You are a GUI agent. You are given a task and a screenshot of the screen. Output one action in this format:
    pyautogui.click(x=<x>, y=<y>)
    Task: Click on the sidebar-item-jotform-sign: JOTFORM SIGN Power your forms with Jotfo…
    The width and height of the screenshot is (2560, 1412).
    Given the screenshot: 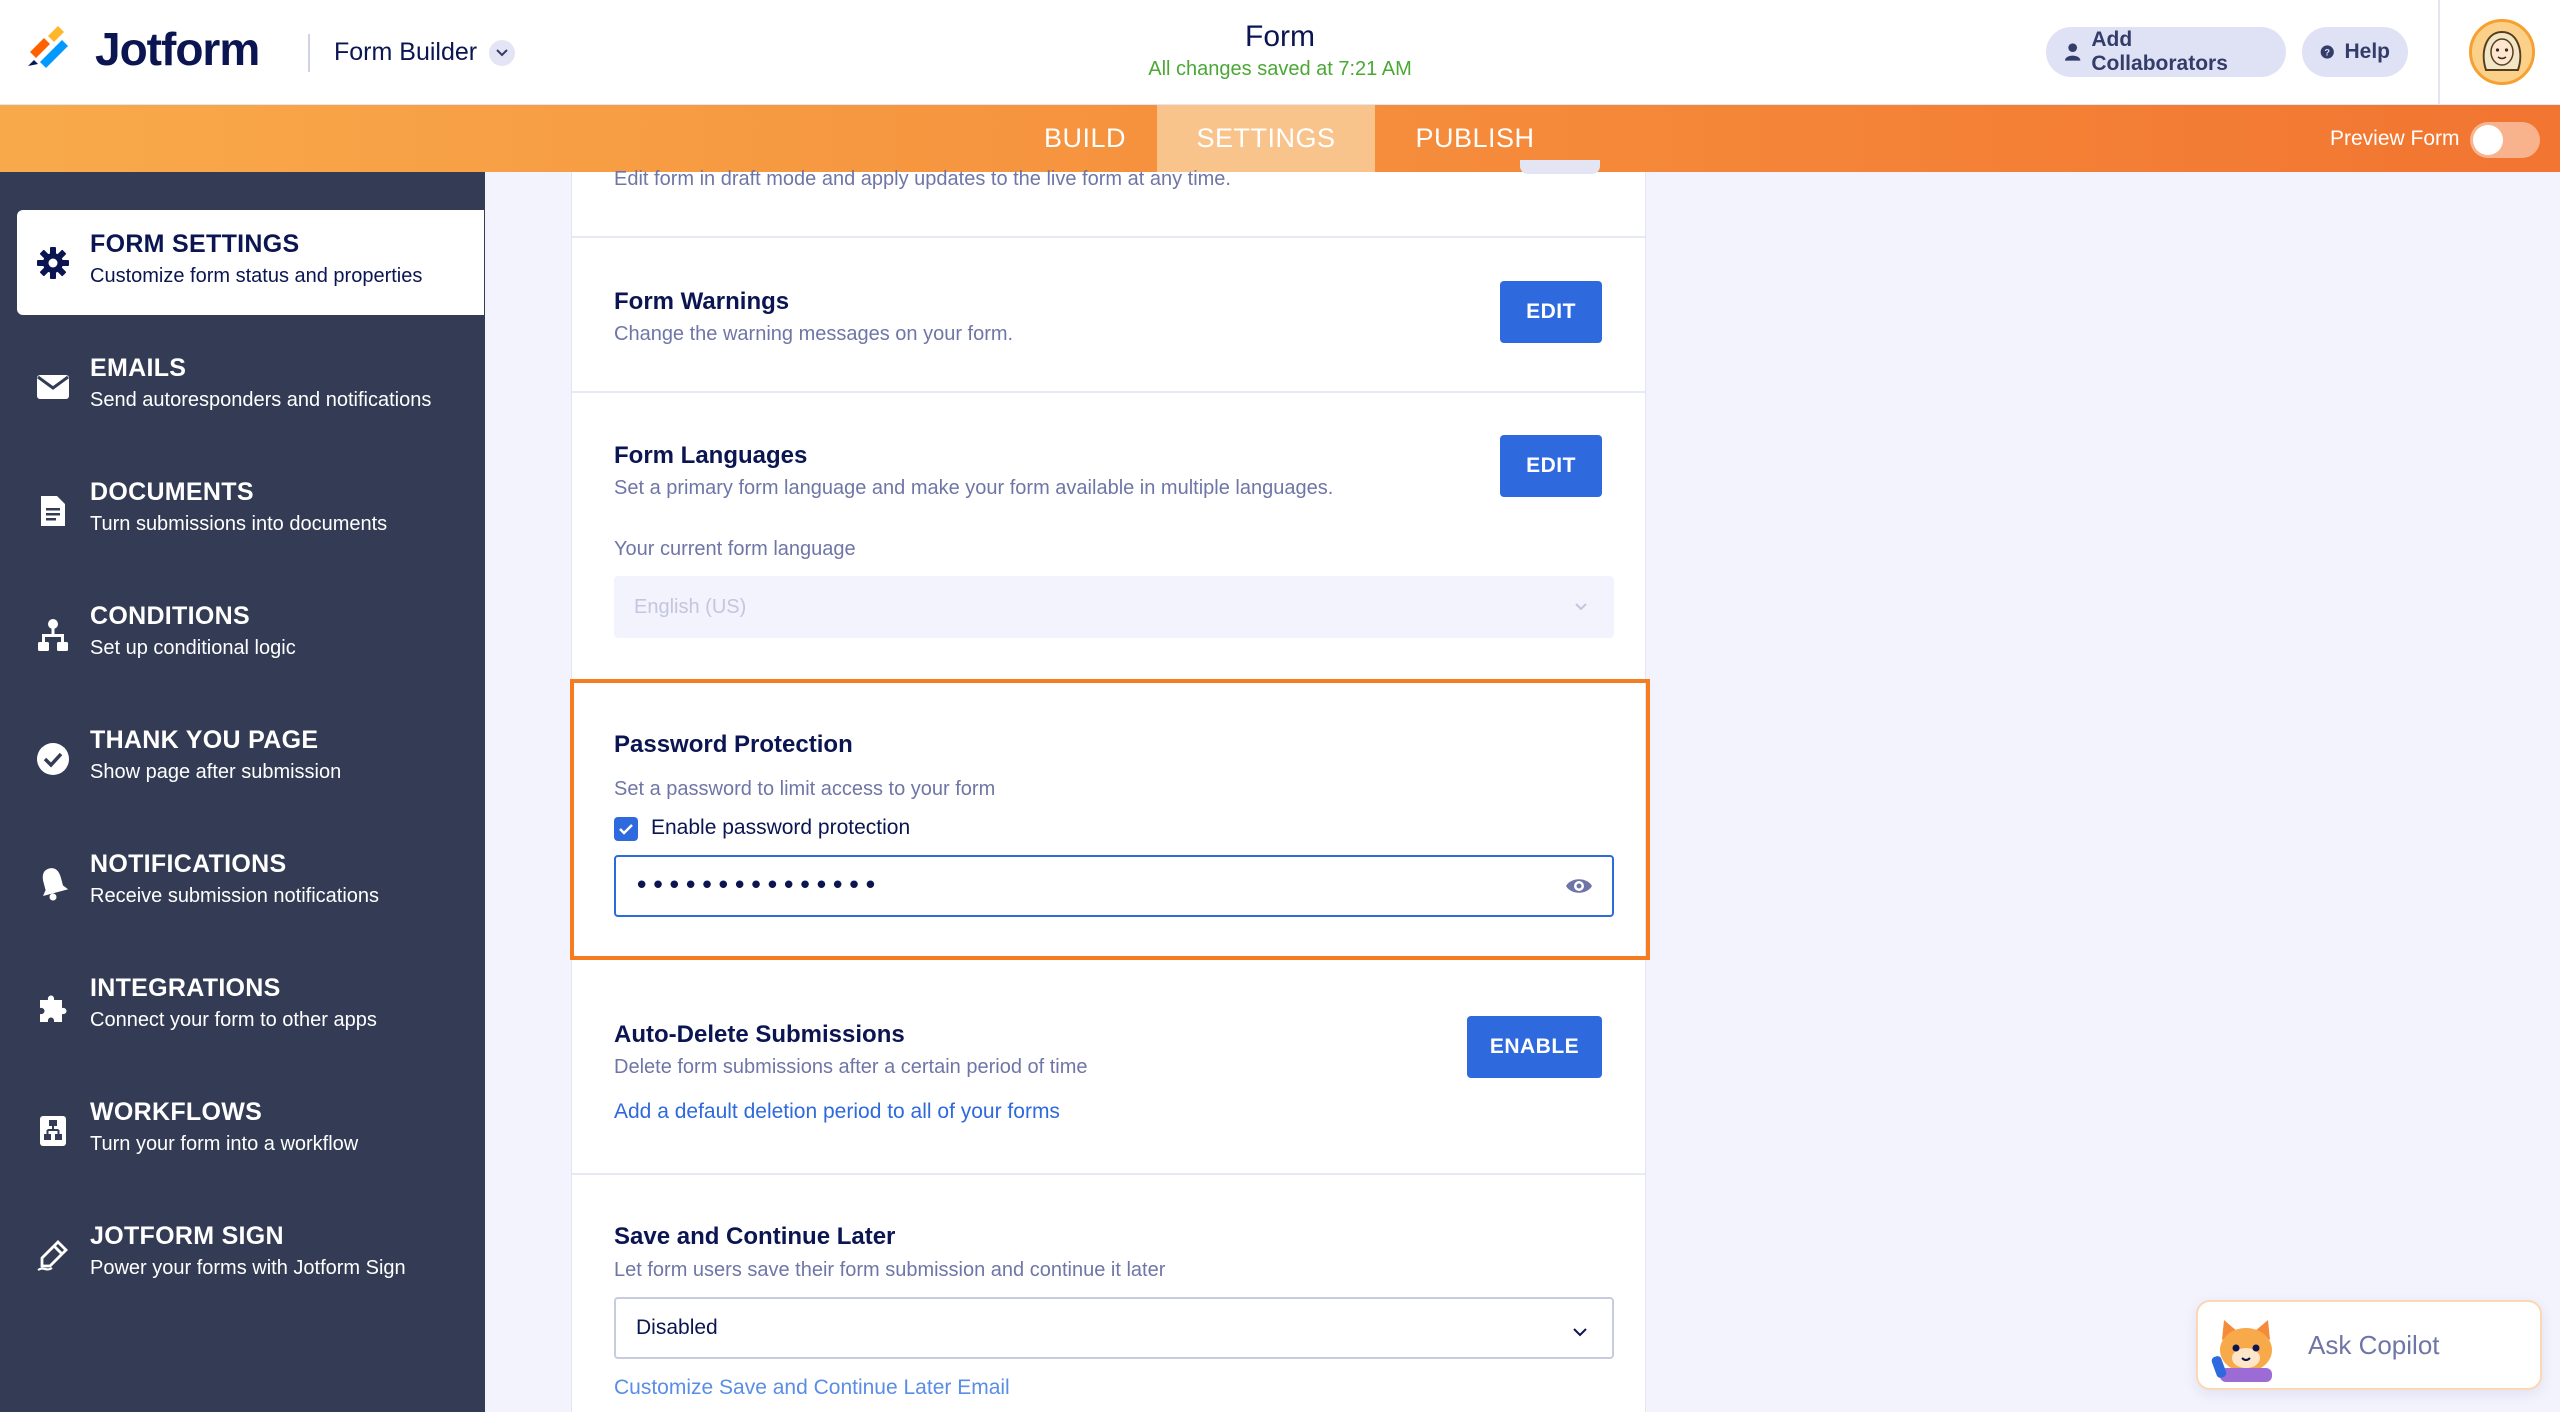 What is the action you would take?
    pyautogui.click(x=250, y=1254)
    